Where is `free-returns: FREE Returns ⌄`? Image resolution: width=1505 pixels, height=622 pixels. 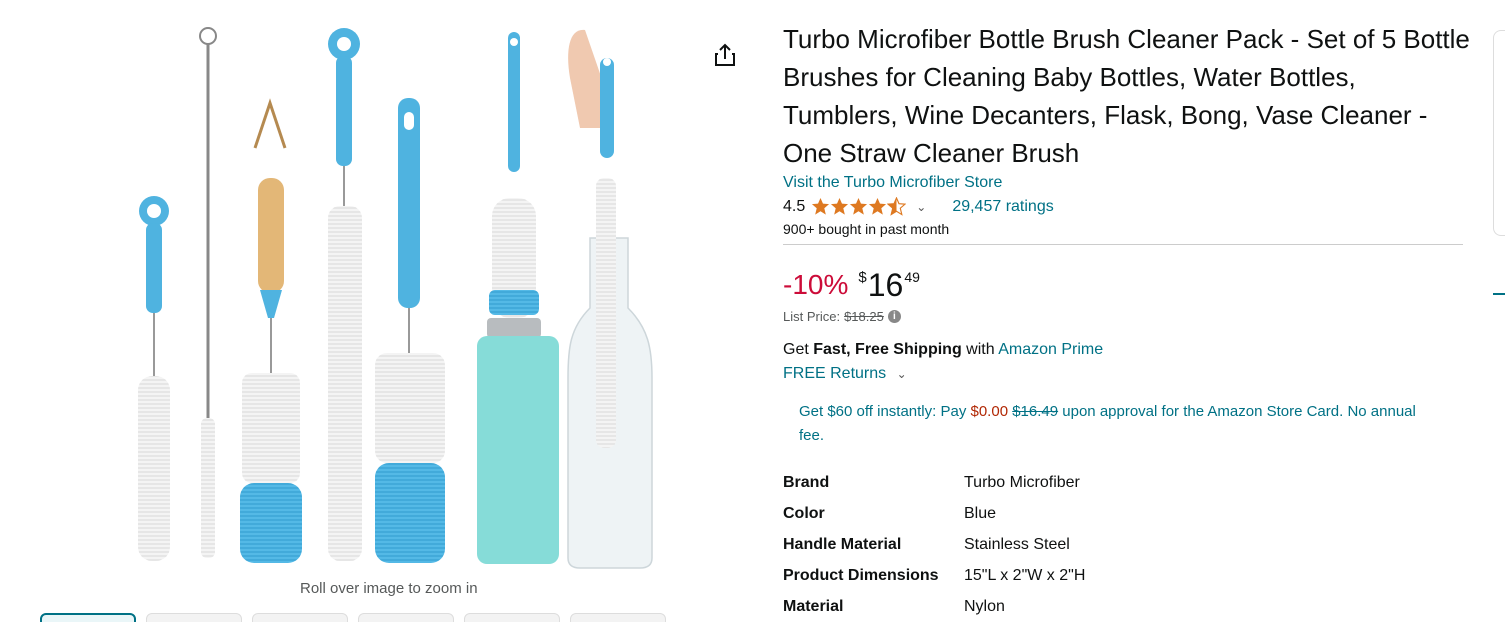 free-returns: FREE Returns ⌄ is located at coordinates (1128, 374).